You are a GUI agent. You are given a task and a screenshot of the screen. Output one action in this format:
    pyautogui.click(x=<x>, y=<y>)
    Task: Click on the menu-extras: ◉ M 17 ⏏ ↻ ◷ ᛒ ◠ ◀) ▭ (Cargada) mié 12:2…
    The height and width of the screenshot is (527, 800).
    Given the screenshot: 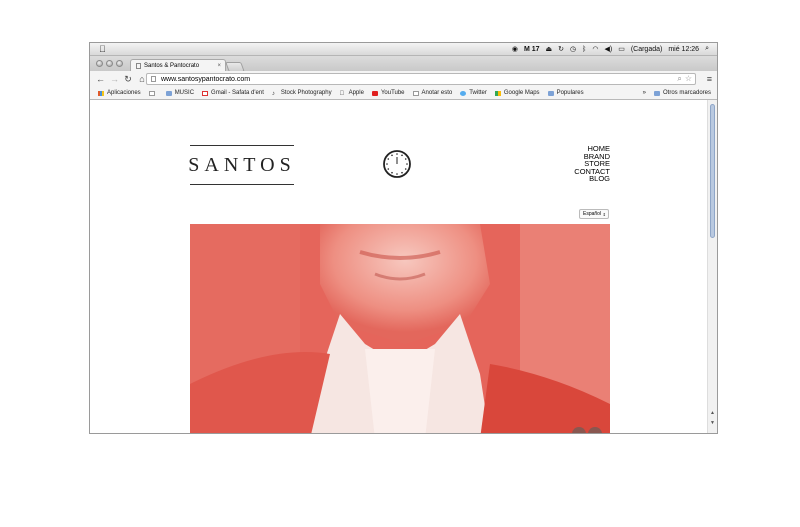 What is the action you would take?
    pyautogui.click(x=614, y=49)
    